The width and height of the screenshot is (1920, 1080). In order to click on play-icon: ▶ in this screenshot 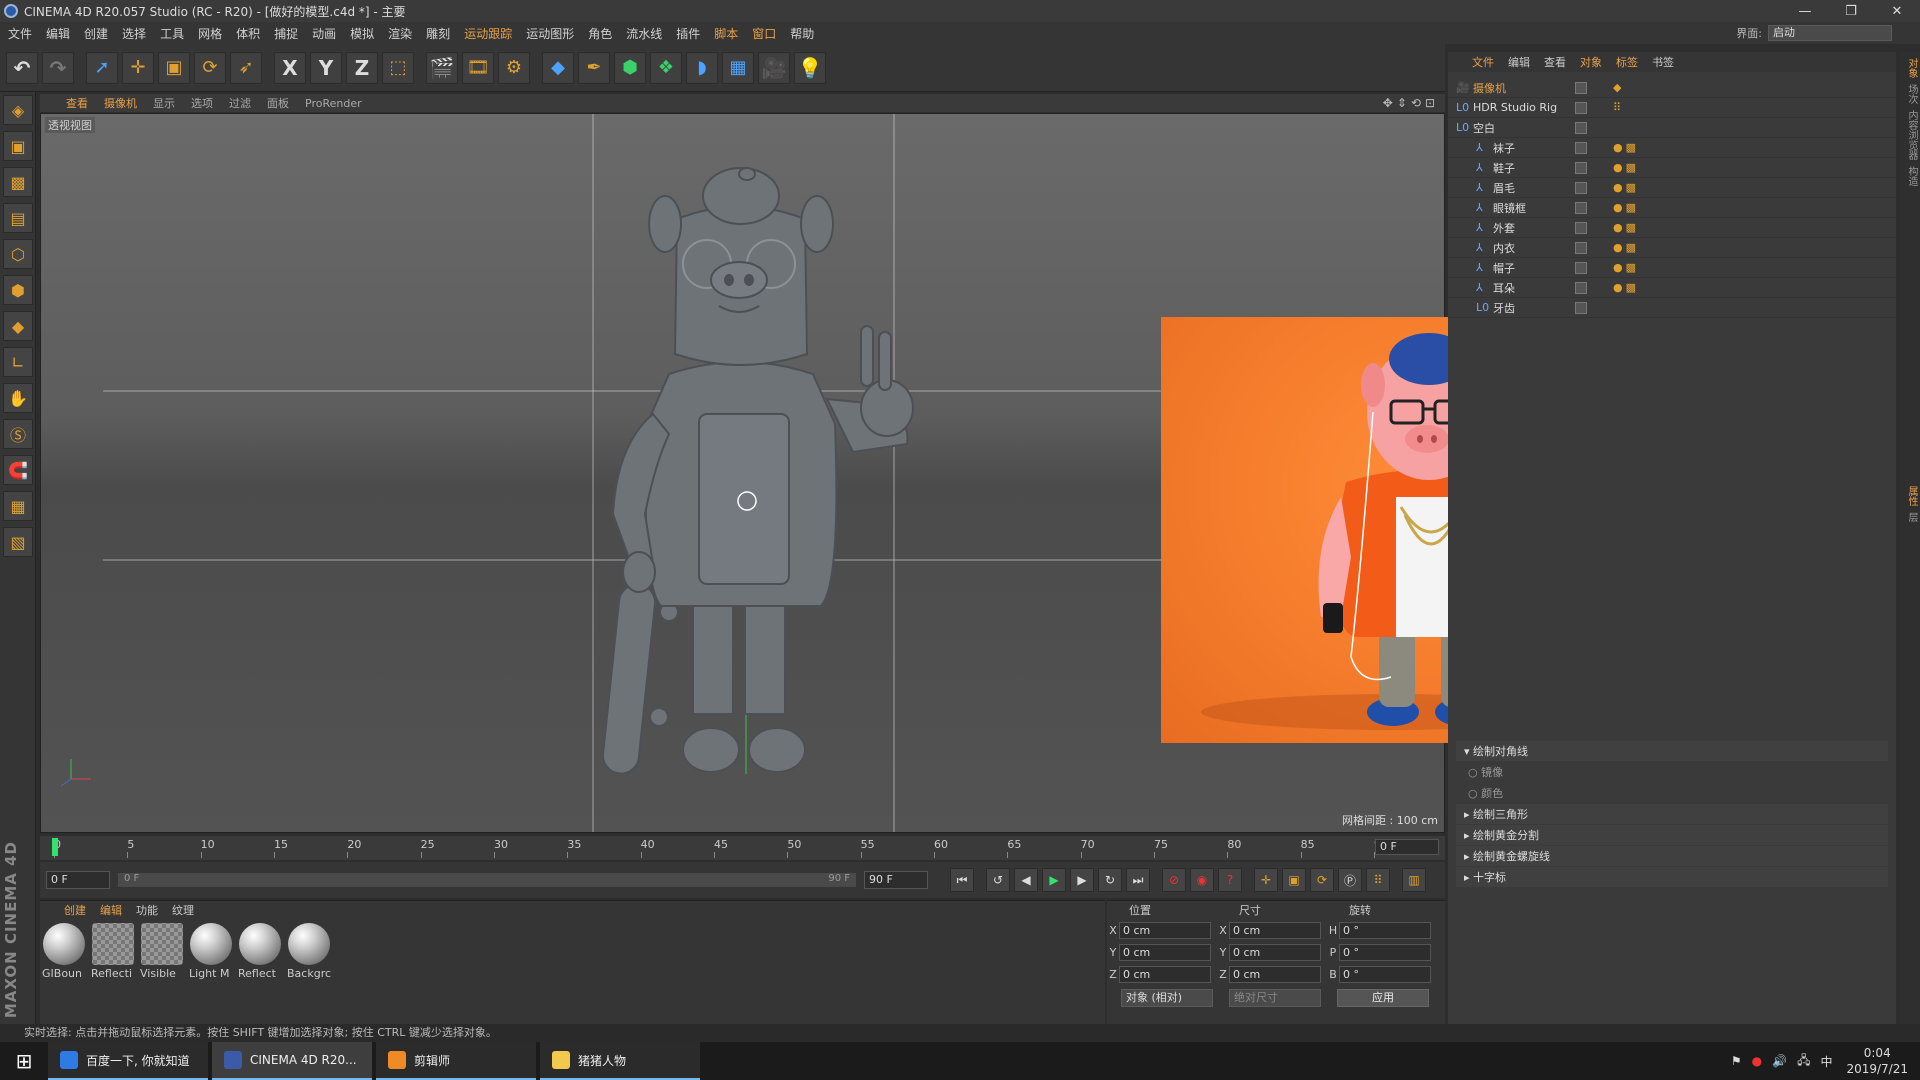, I will do `click(1054, 880)`.